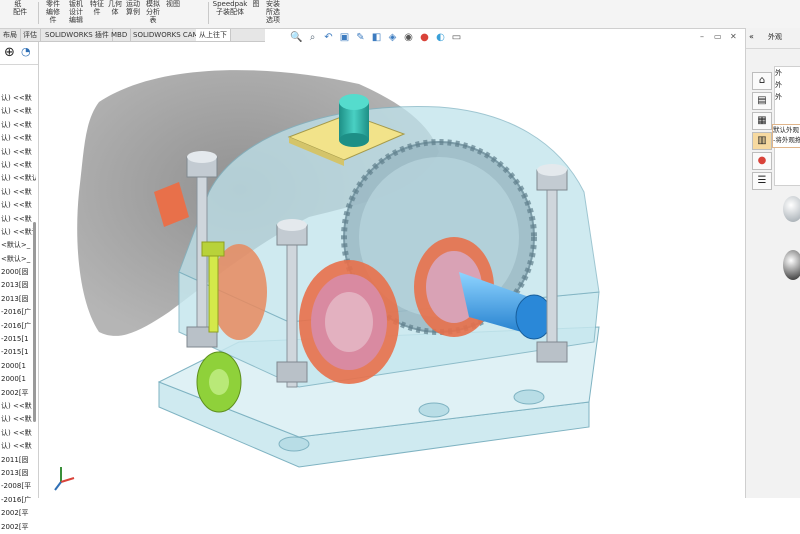 The image size is (800, 534). Describe the element at coordinates (762, 161) in the screenshot. I see `appearances-icon: ●` at that location.